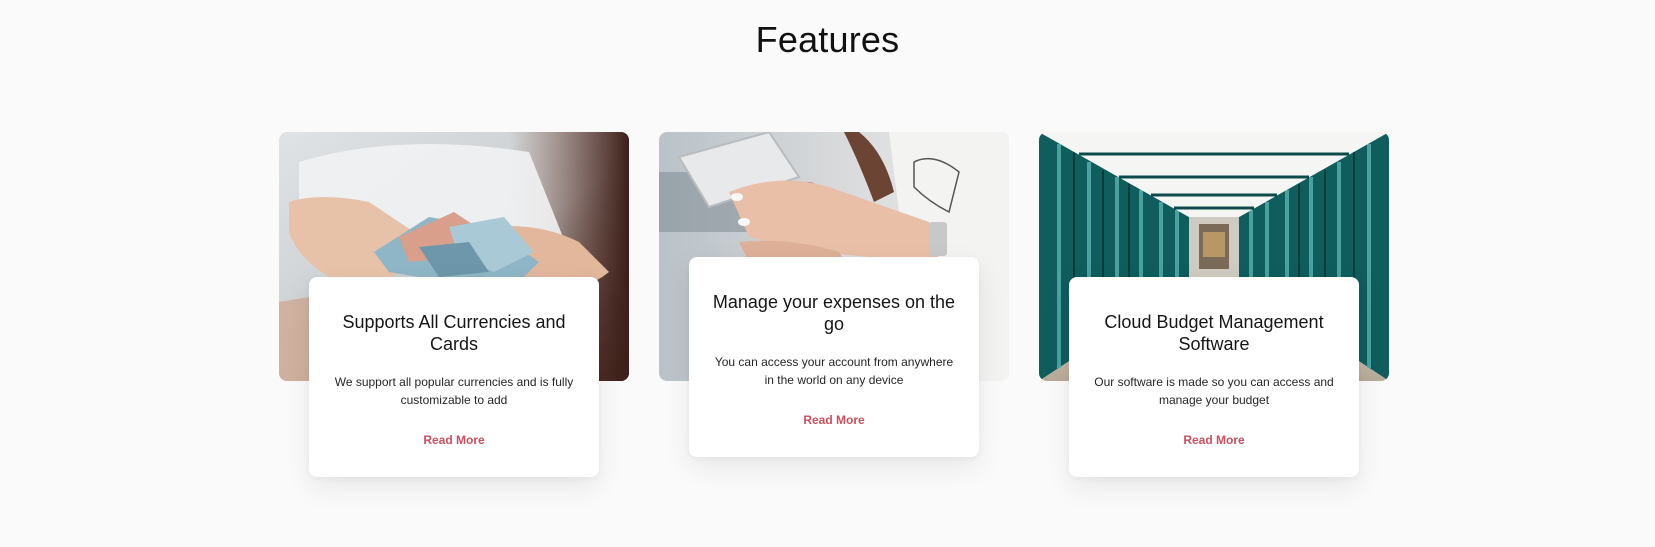 This screenshot has width=1655, height=547. Describe the element at coordinates (834, 313) in the screenshot. I see `card-title: Manage your expenses on the go` at that location.